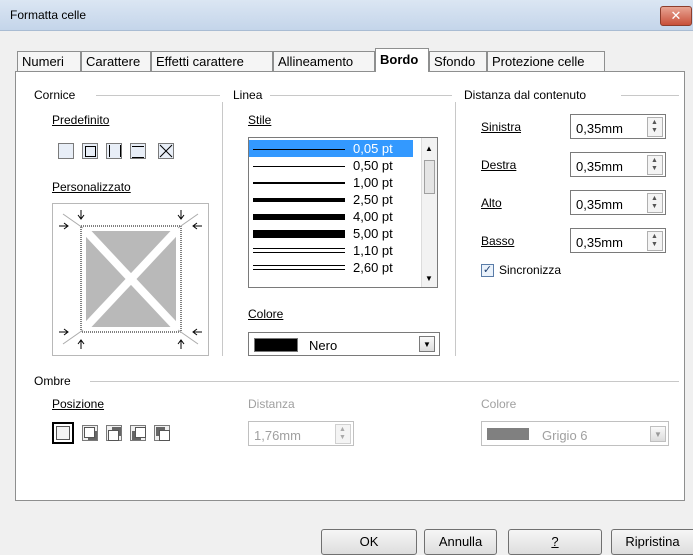 The height and width of the screenshot is (555, 693). Describe the element at coordinates (361, 95) in the screenshot. I see `linea-rule` at that location.